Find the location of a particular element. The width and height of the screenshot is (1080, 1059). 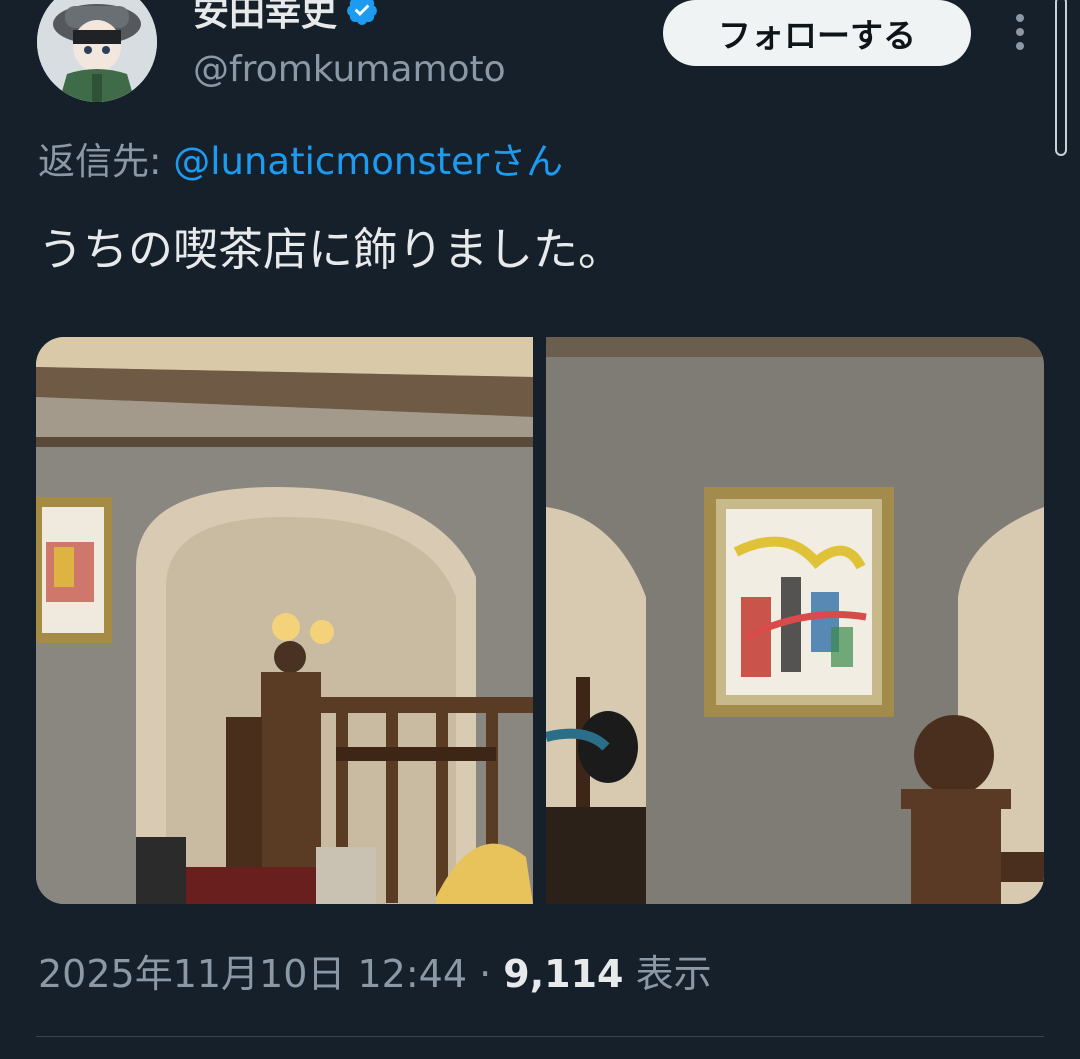

avatar-image is located at coordinates (97, 51).